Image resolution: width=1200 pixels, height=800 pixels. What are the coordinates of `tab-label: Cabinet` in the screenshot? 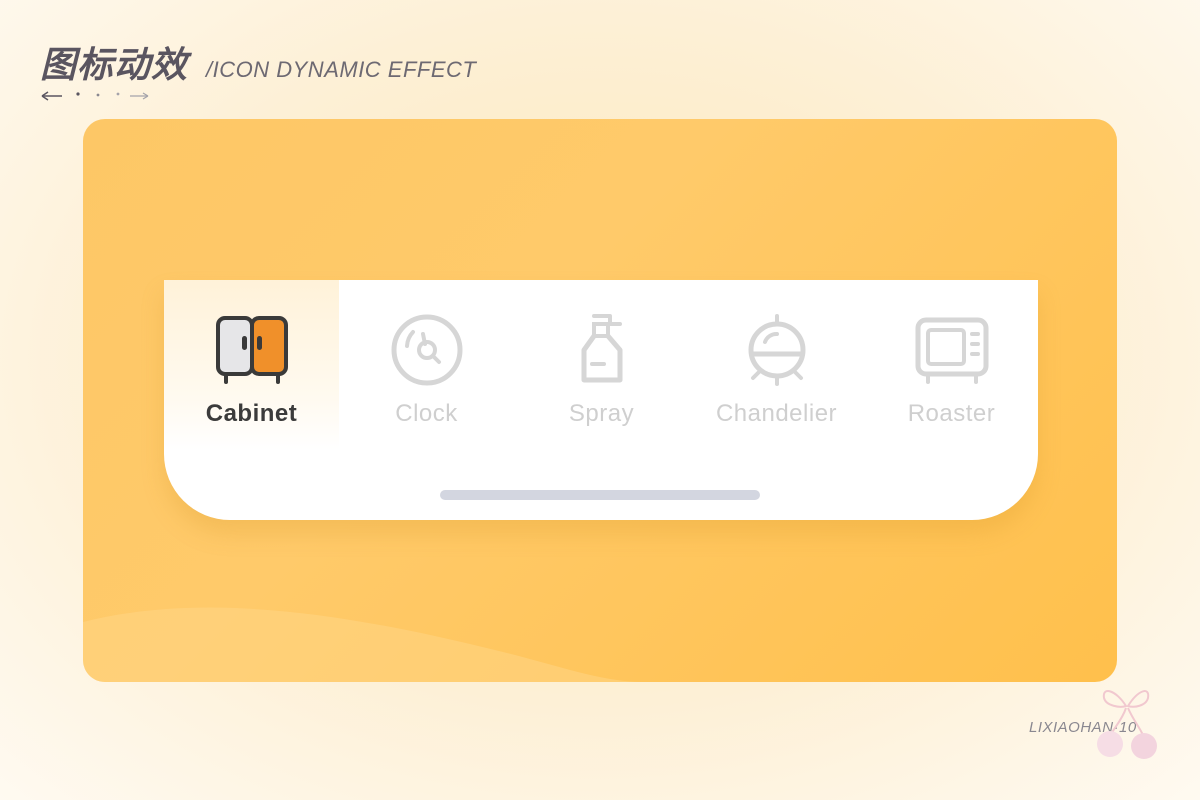 It's located at (251, 413).